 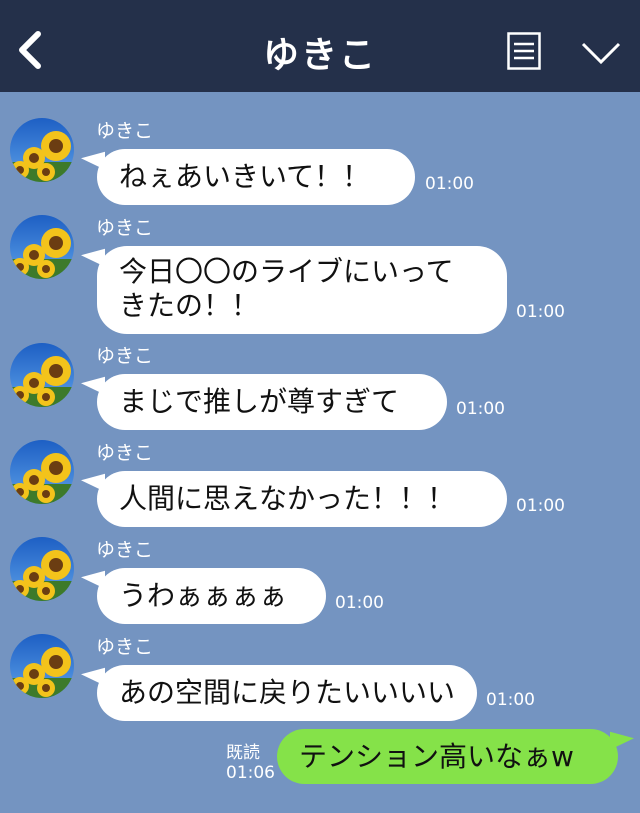 I want to click on message-text: あの空間に戻りたいいいい, so click(x=287, y=692).